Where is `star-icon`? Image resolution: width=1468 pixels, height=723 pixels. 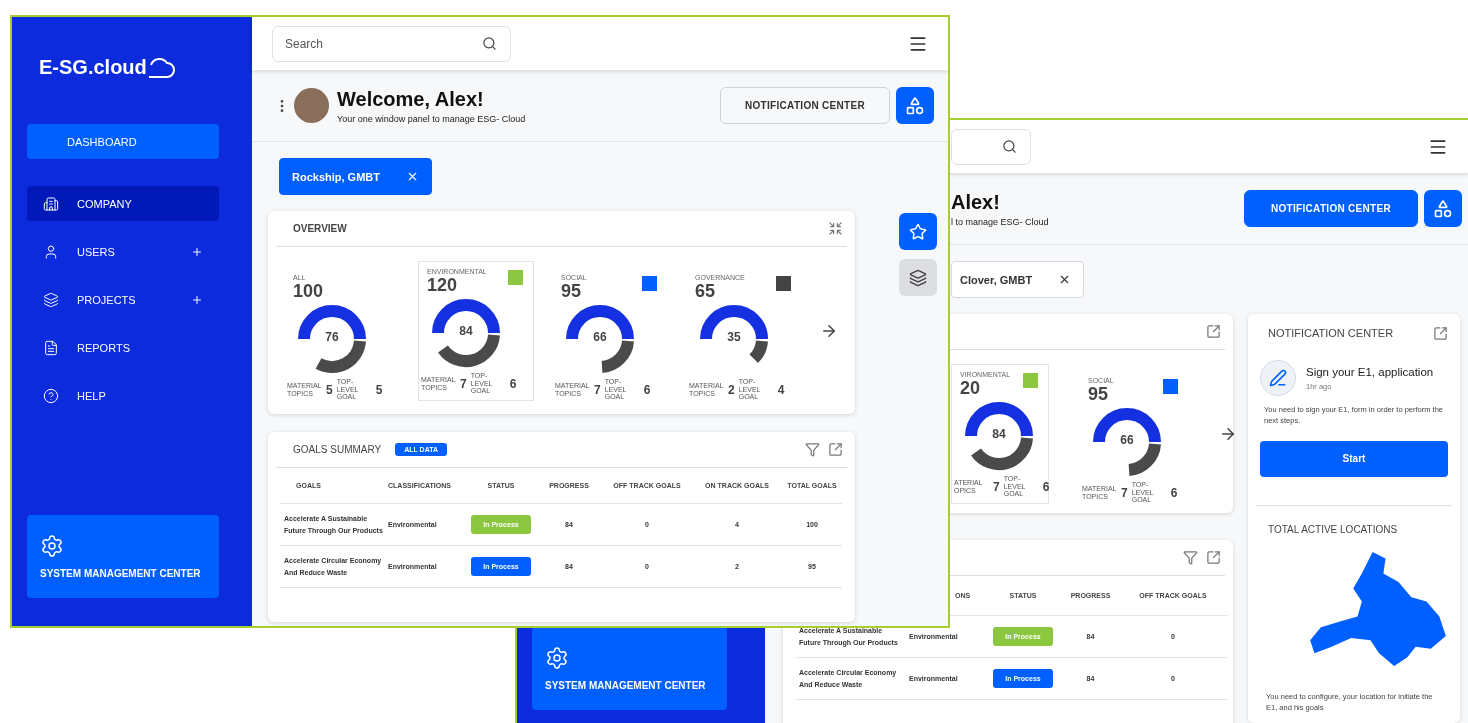 star-icon is located at coordinates (918, 231).